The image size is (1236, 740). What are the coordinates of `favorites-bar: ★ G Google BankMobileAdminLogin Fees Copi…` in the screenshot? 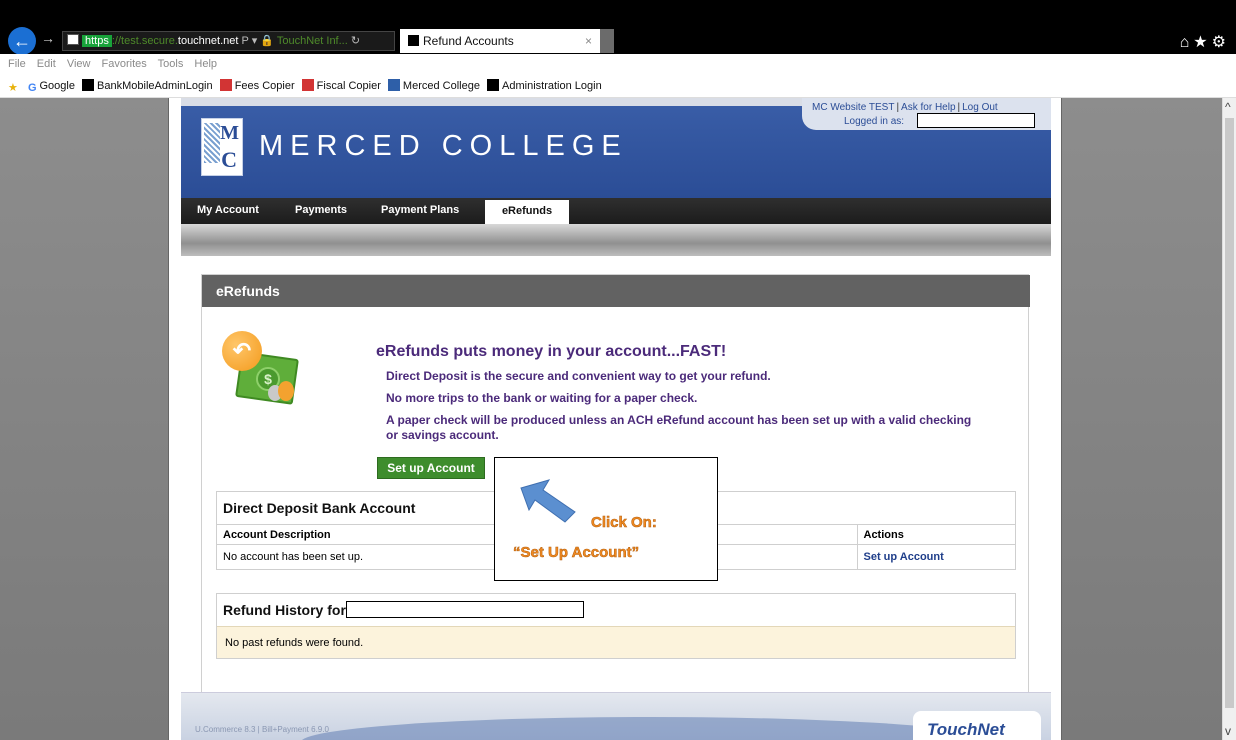 It's located at (618, 86).